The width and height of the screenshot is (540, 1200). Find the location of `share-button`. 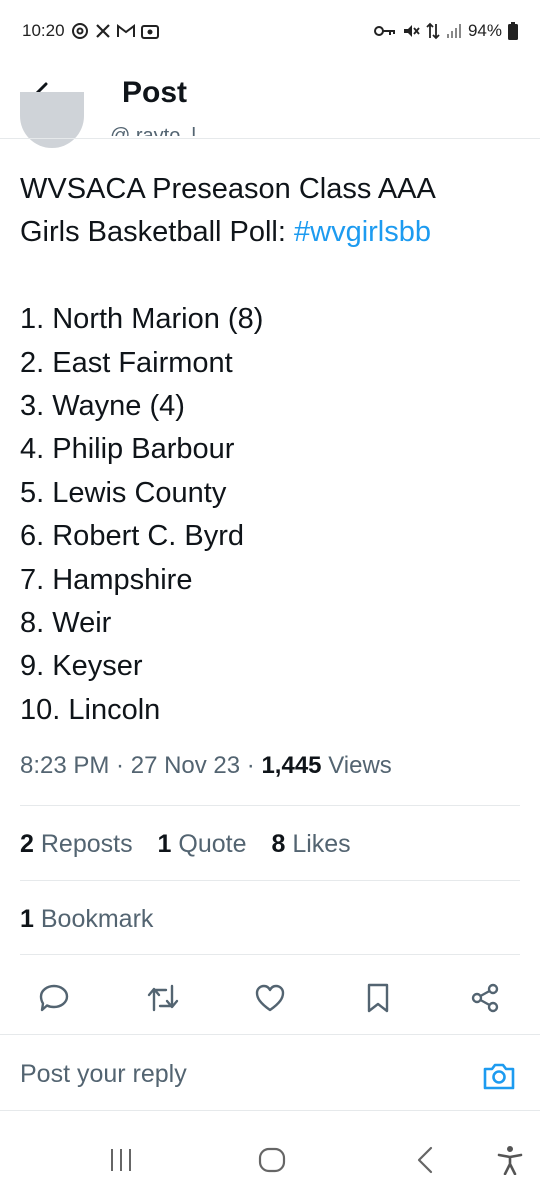

share-button is located at coordinates (485, 998).